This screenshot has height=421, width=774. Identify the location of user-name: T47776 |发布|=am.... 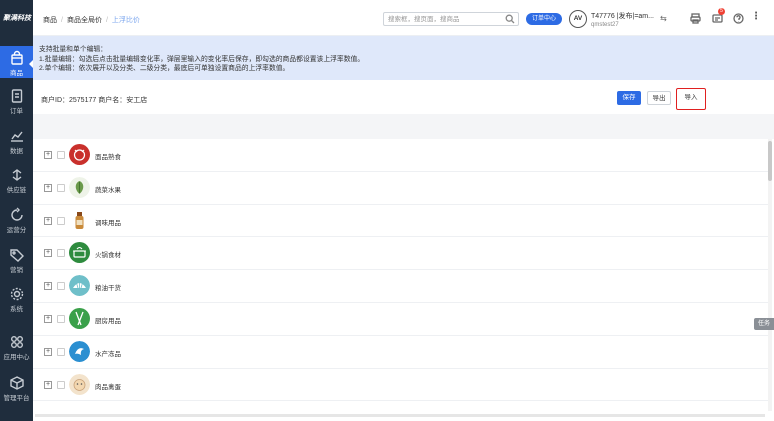
(622, 16).